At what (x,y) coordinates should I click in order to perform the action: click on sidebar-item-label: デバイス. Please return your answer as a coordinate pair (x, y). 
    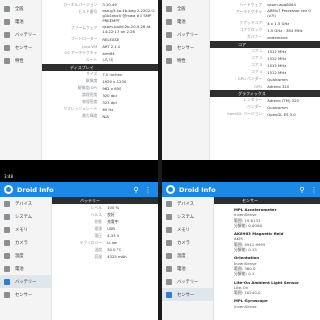
    Looking at the image, I should click on (186, 204).